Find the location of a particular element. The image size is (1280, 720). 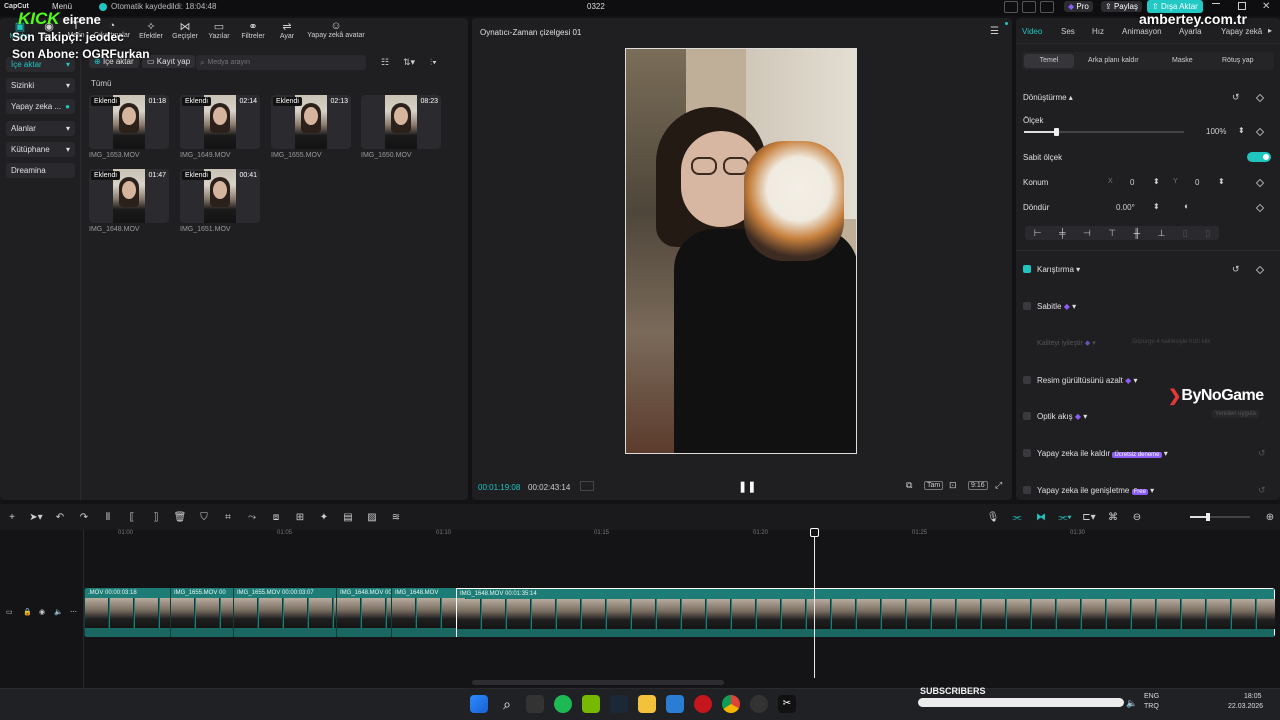

align-center-icon: ╪ is located at coordinates (1062, 233).